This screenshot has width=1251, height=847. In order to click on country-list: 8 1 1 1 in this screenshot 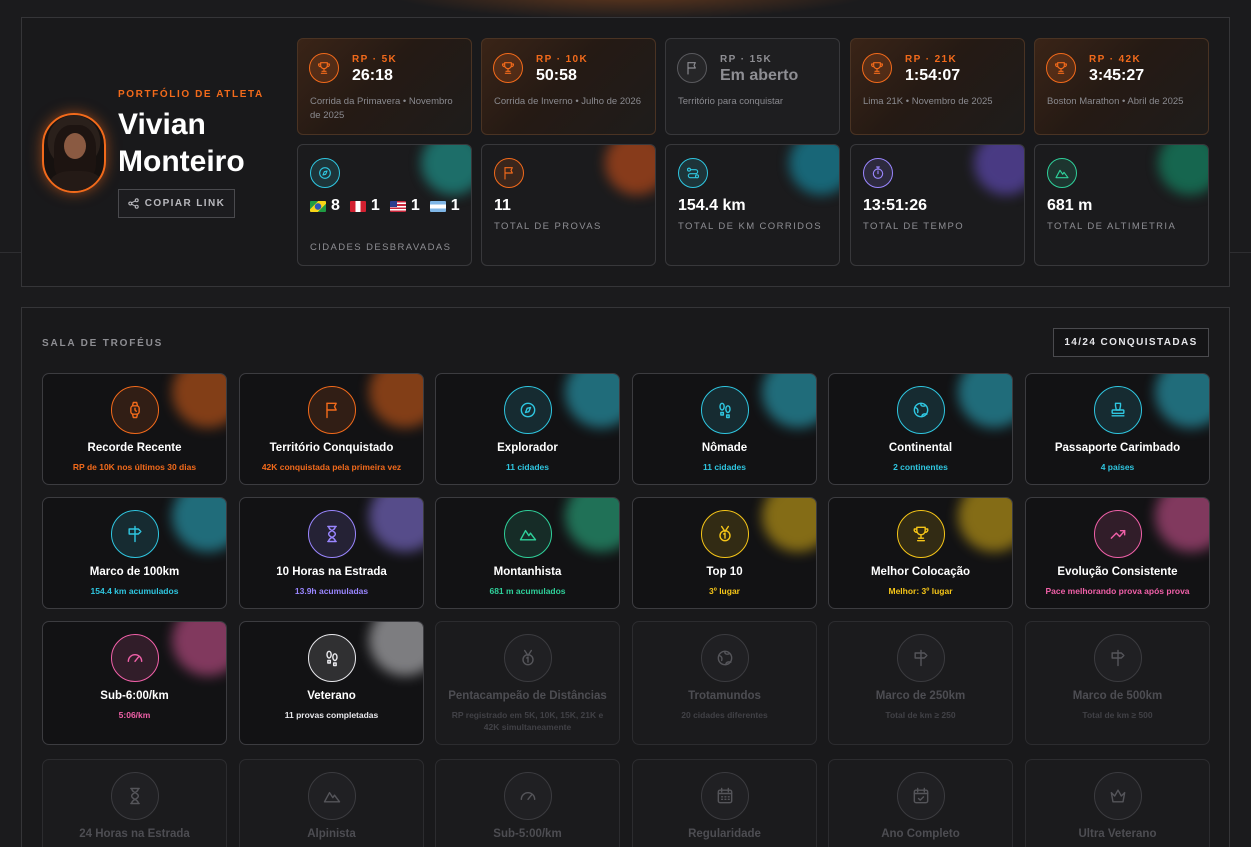, I will do `click(390, 206)`.